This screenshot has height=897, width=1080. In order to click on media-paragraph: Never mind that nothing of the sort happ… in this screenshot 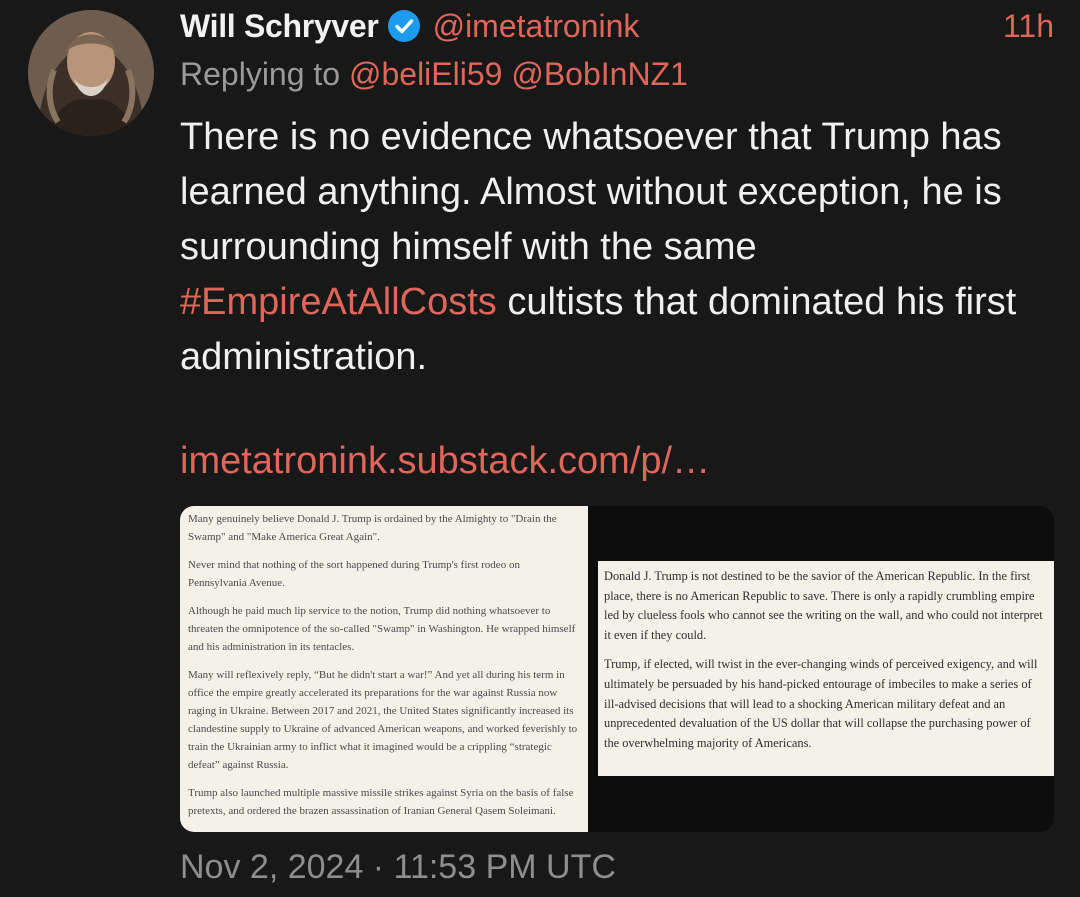, I will do `click(354, 574)`.